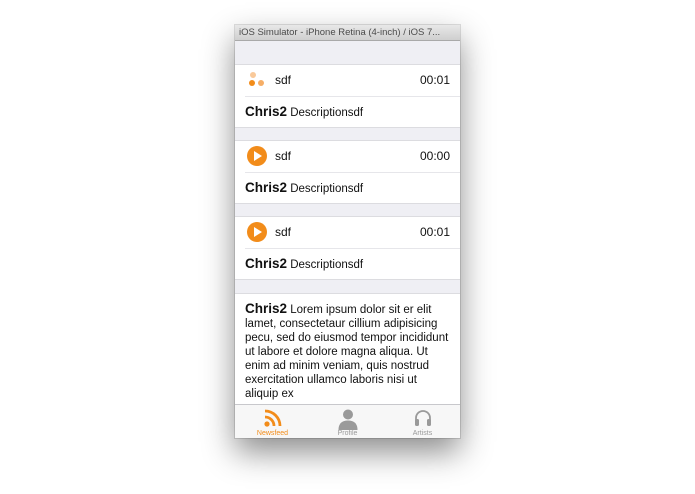  I want to click on loading-dots-icon, so click(257, 80).